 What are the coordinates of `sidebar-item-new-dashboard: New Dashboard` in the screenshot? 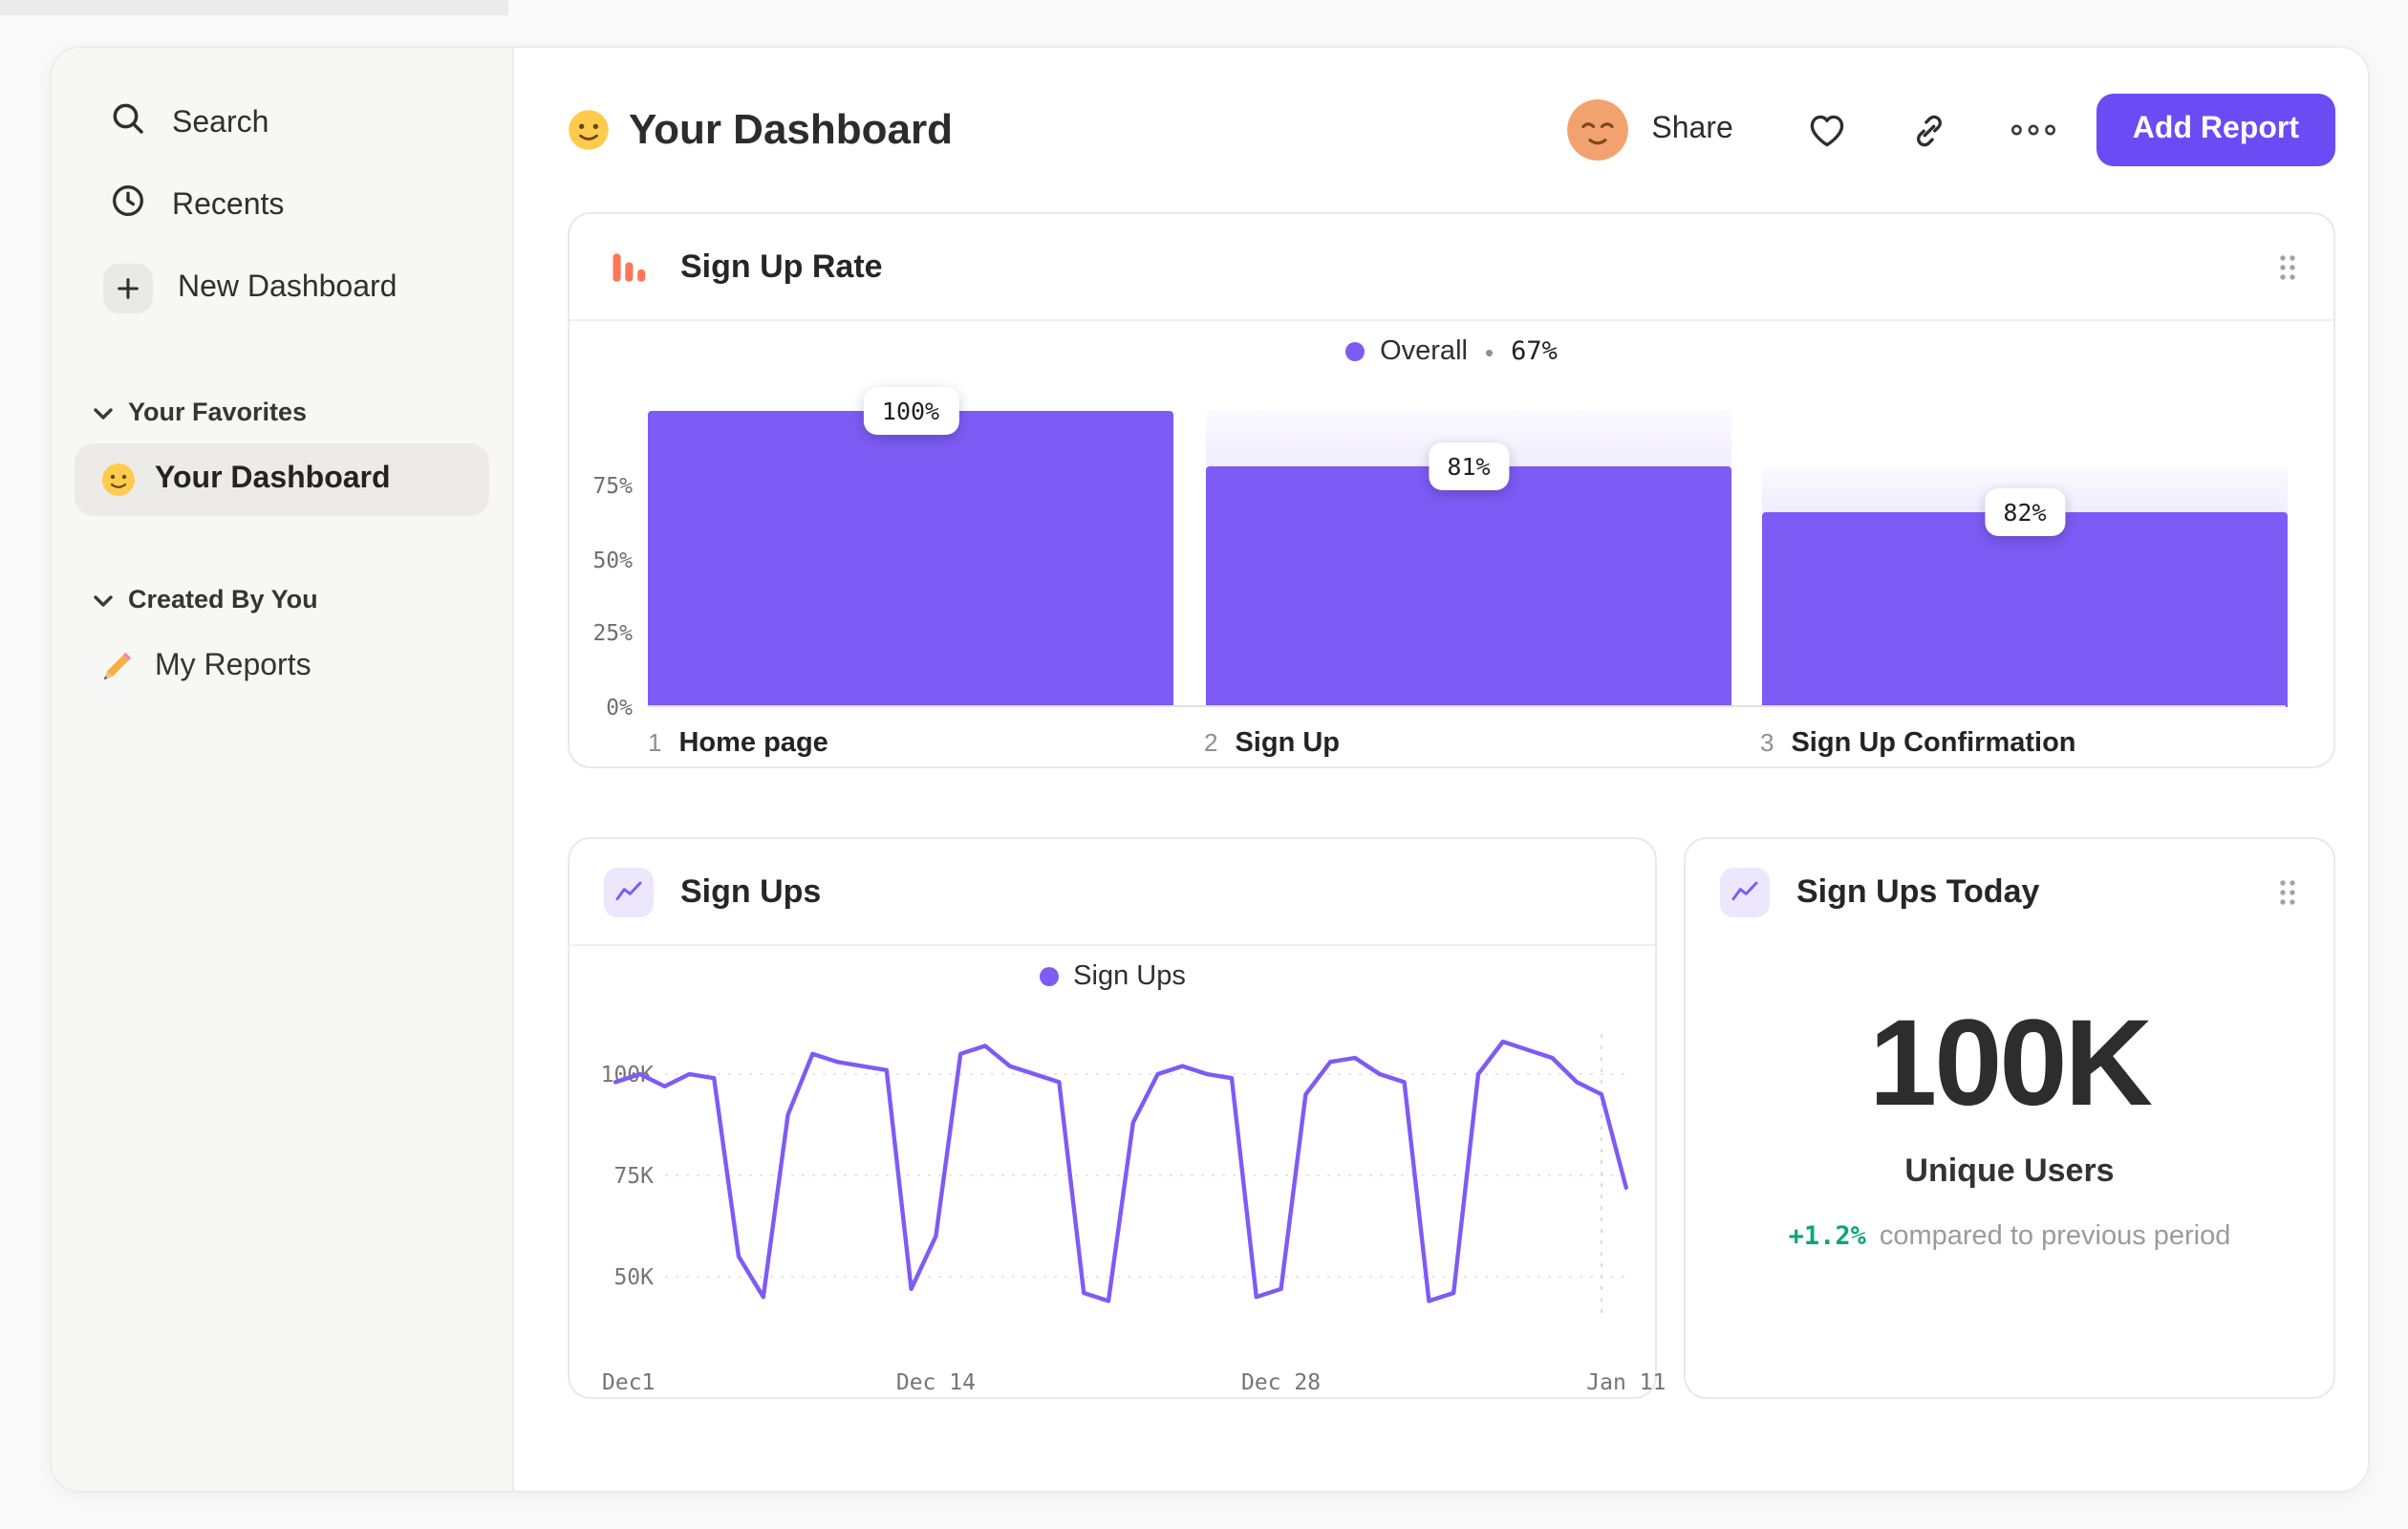 It's located at (282, 288).